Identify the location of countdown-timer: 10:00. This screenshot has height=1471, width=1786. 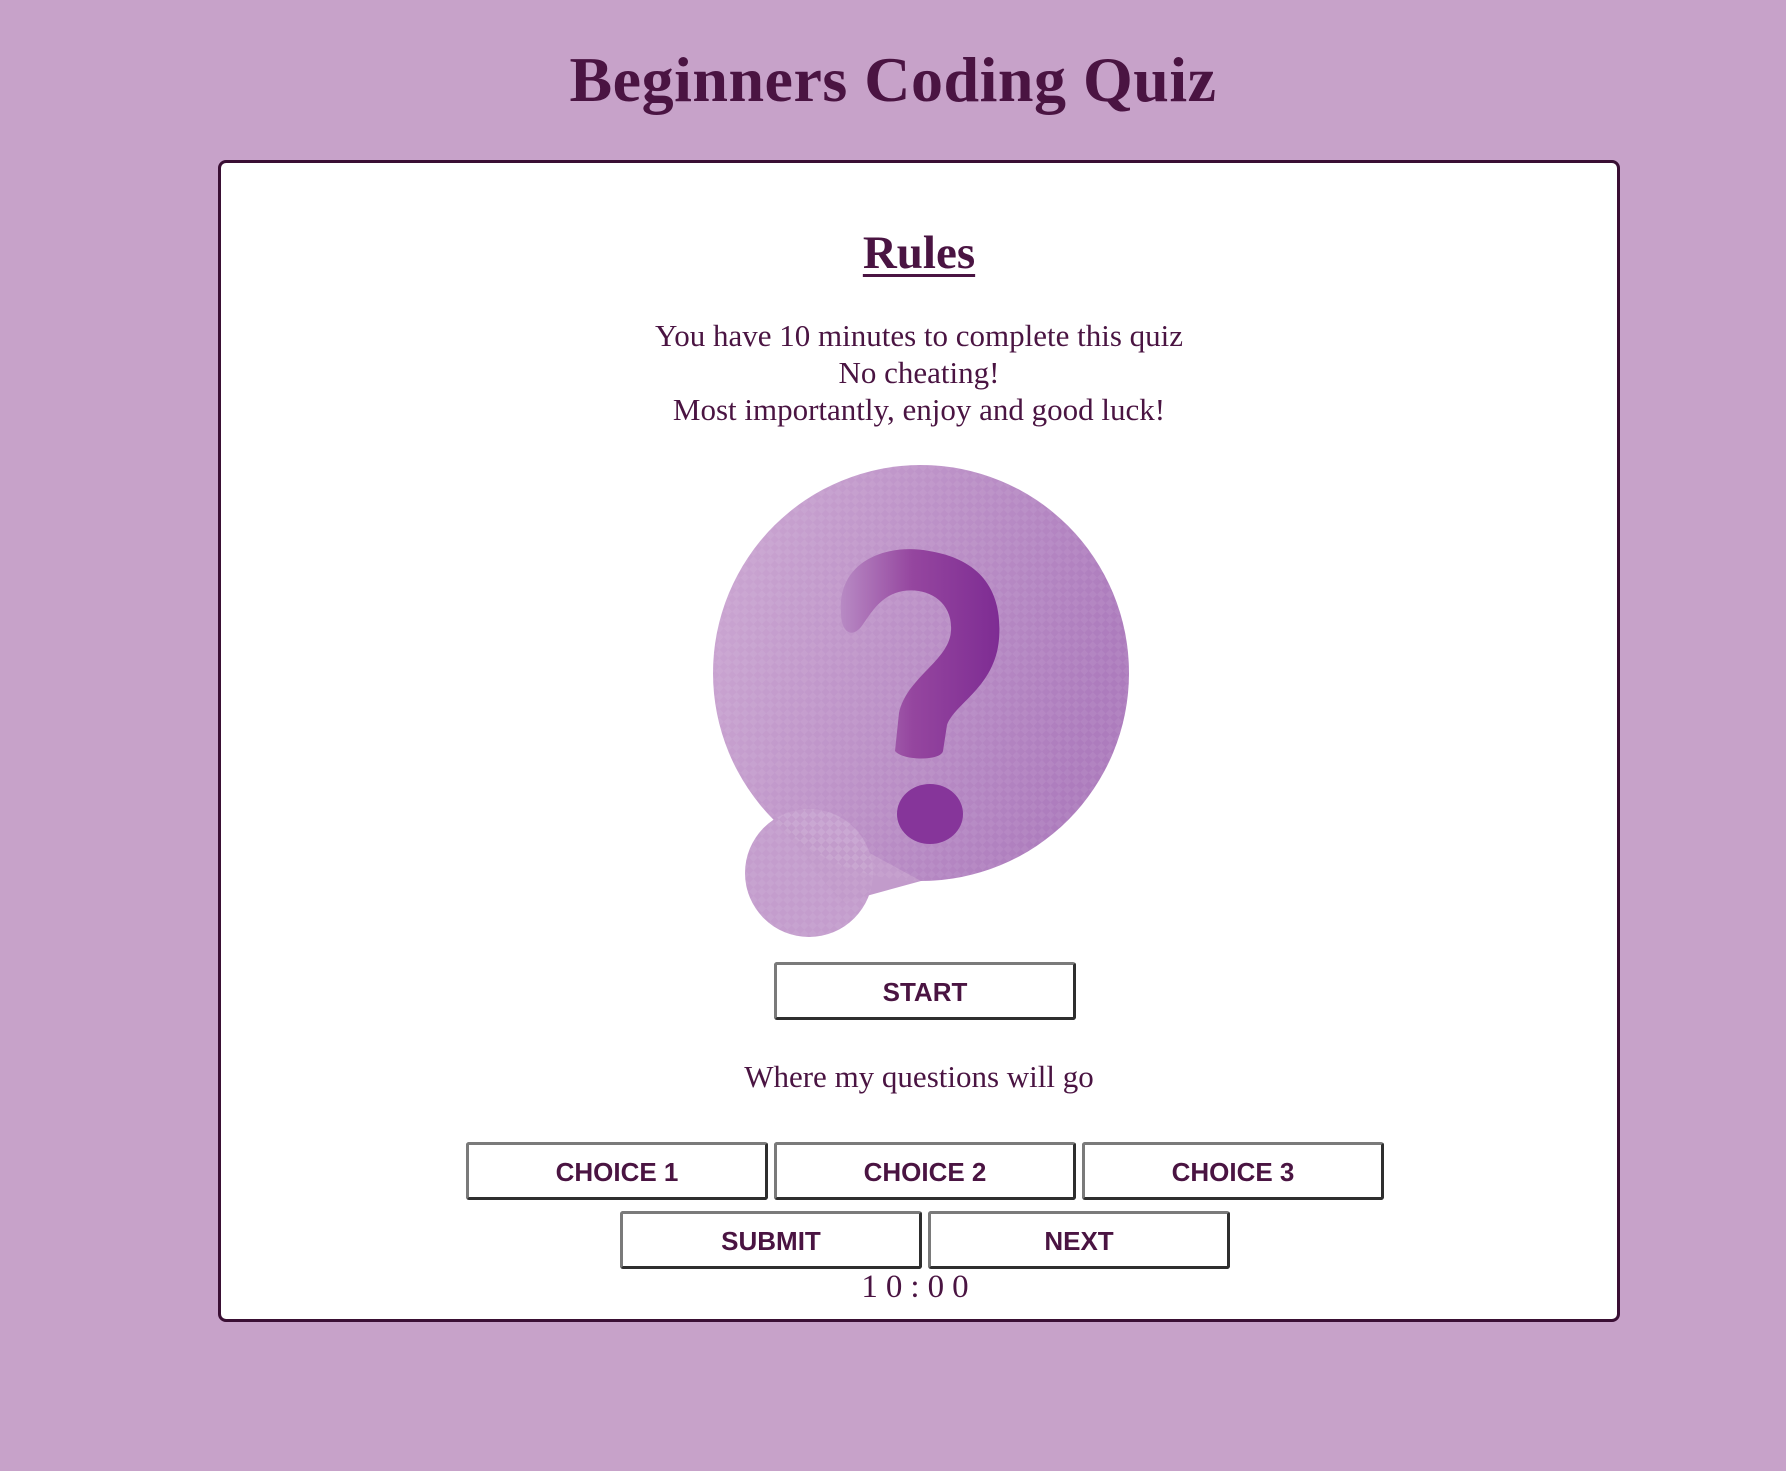
(919, 1287).